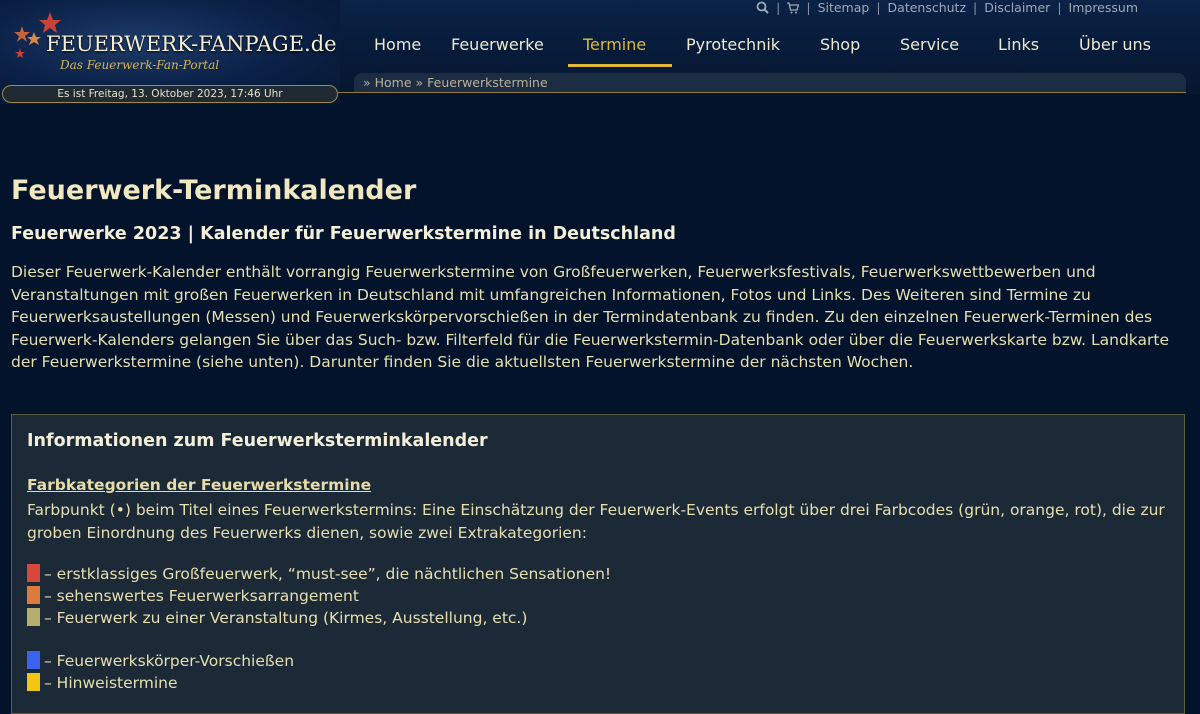  I want to click on legend-label: – Feuerwerkskörper-Vorschießen, so click(169, 661).